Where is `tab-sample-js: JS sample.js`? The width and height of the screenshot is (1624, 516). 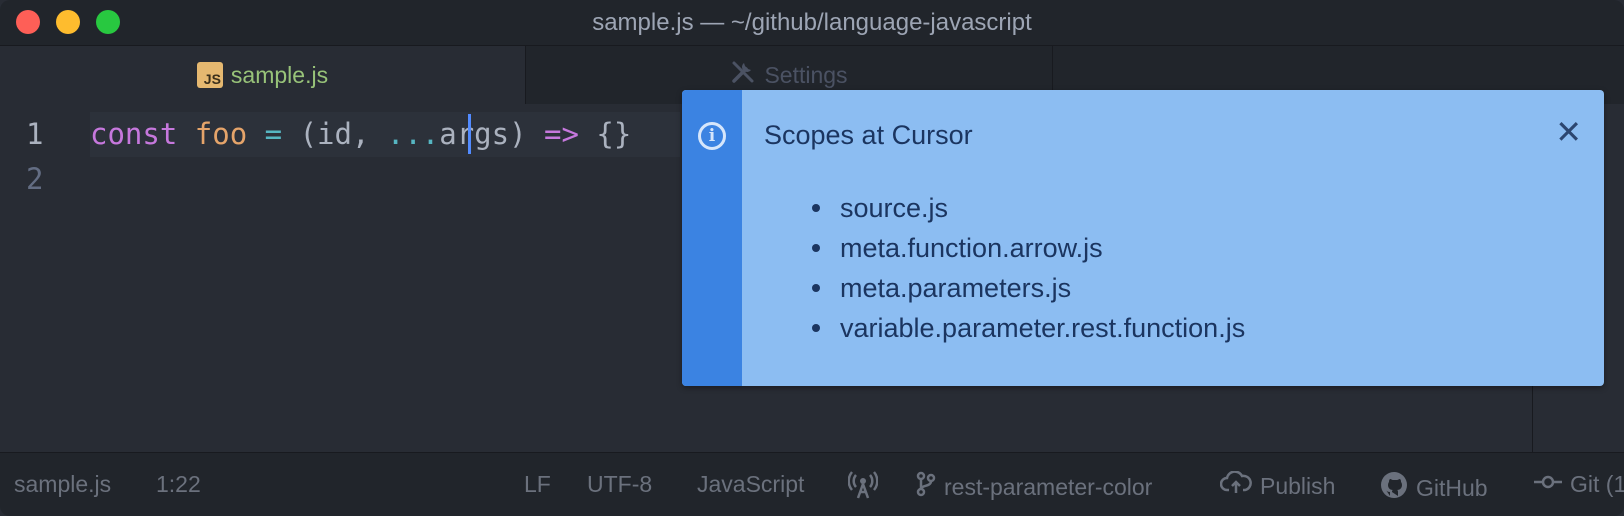
tab-sample-js: JS sample.js is located at coordinates (262, 75).